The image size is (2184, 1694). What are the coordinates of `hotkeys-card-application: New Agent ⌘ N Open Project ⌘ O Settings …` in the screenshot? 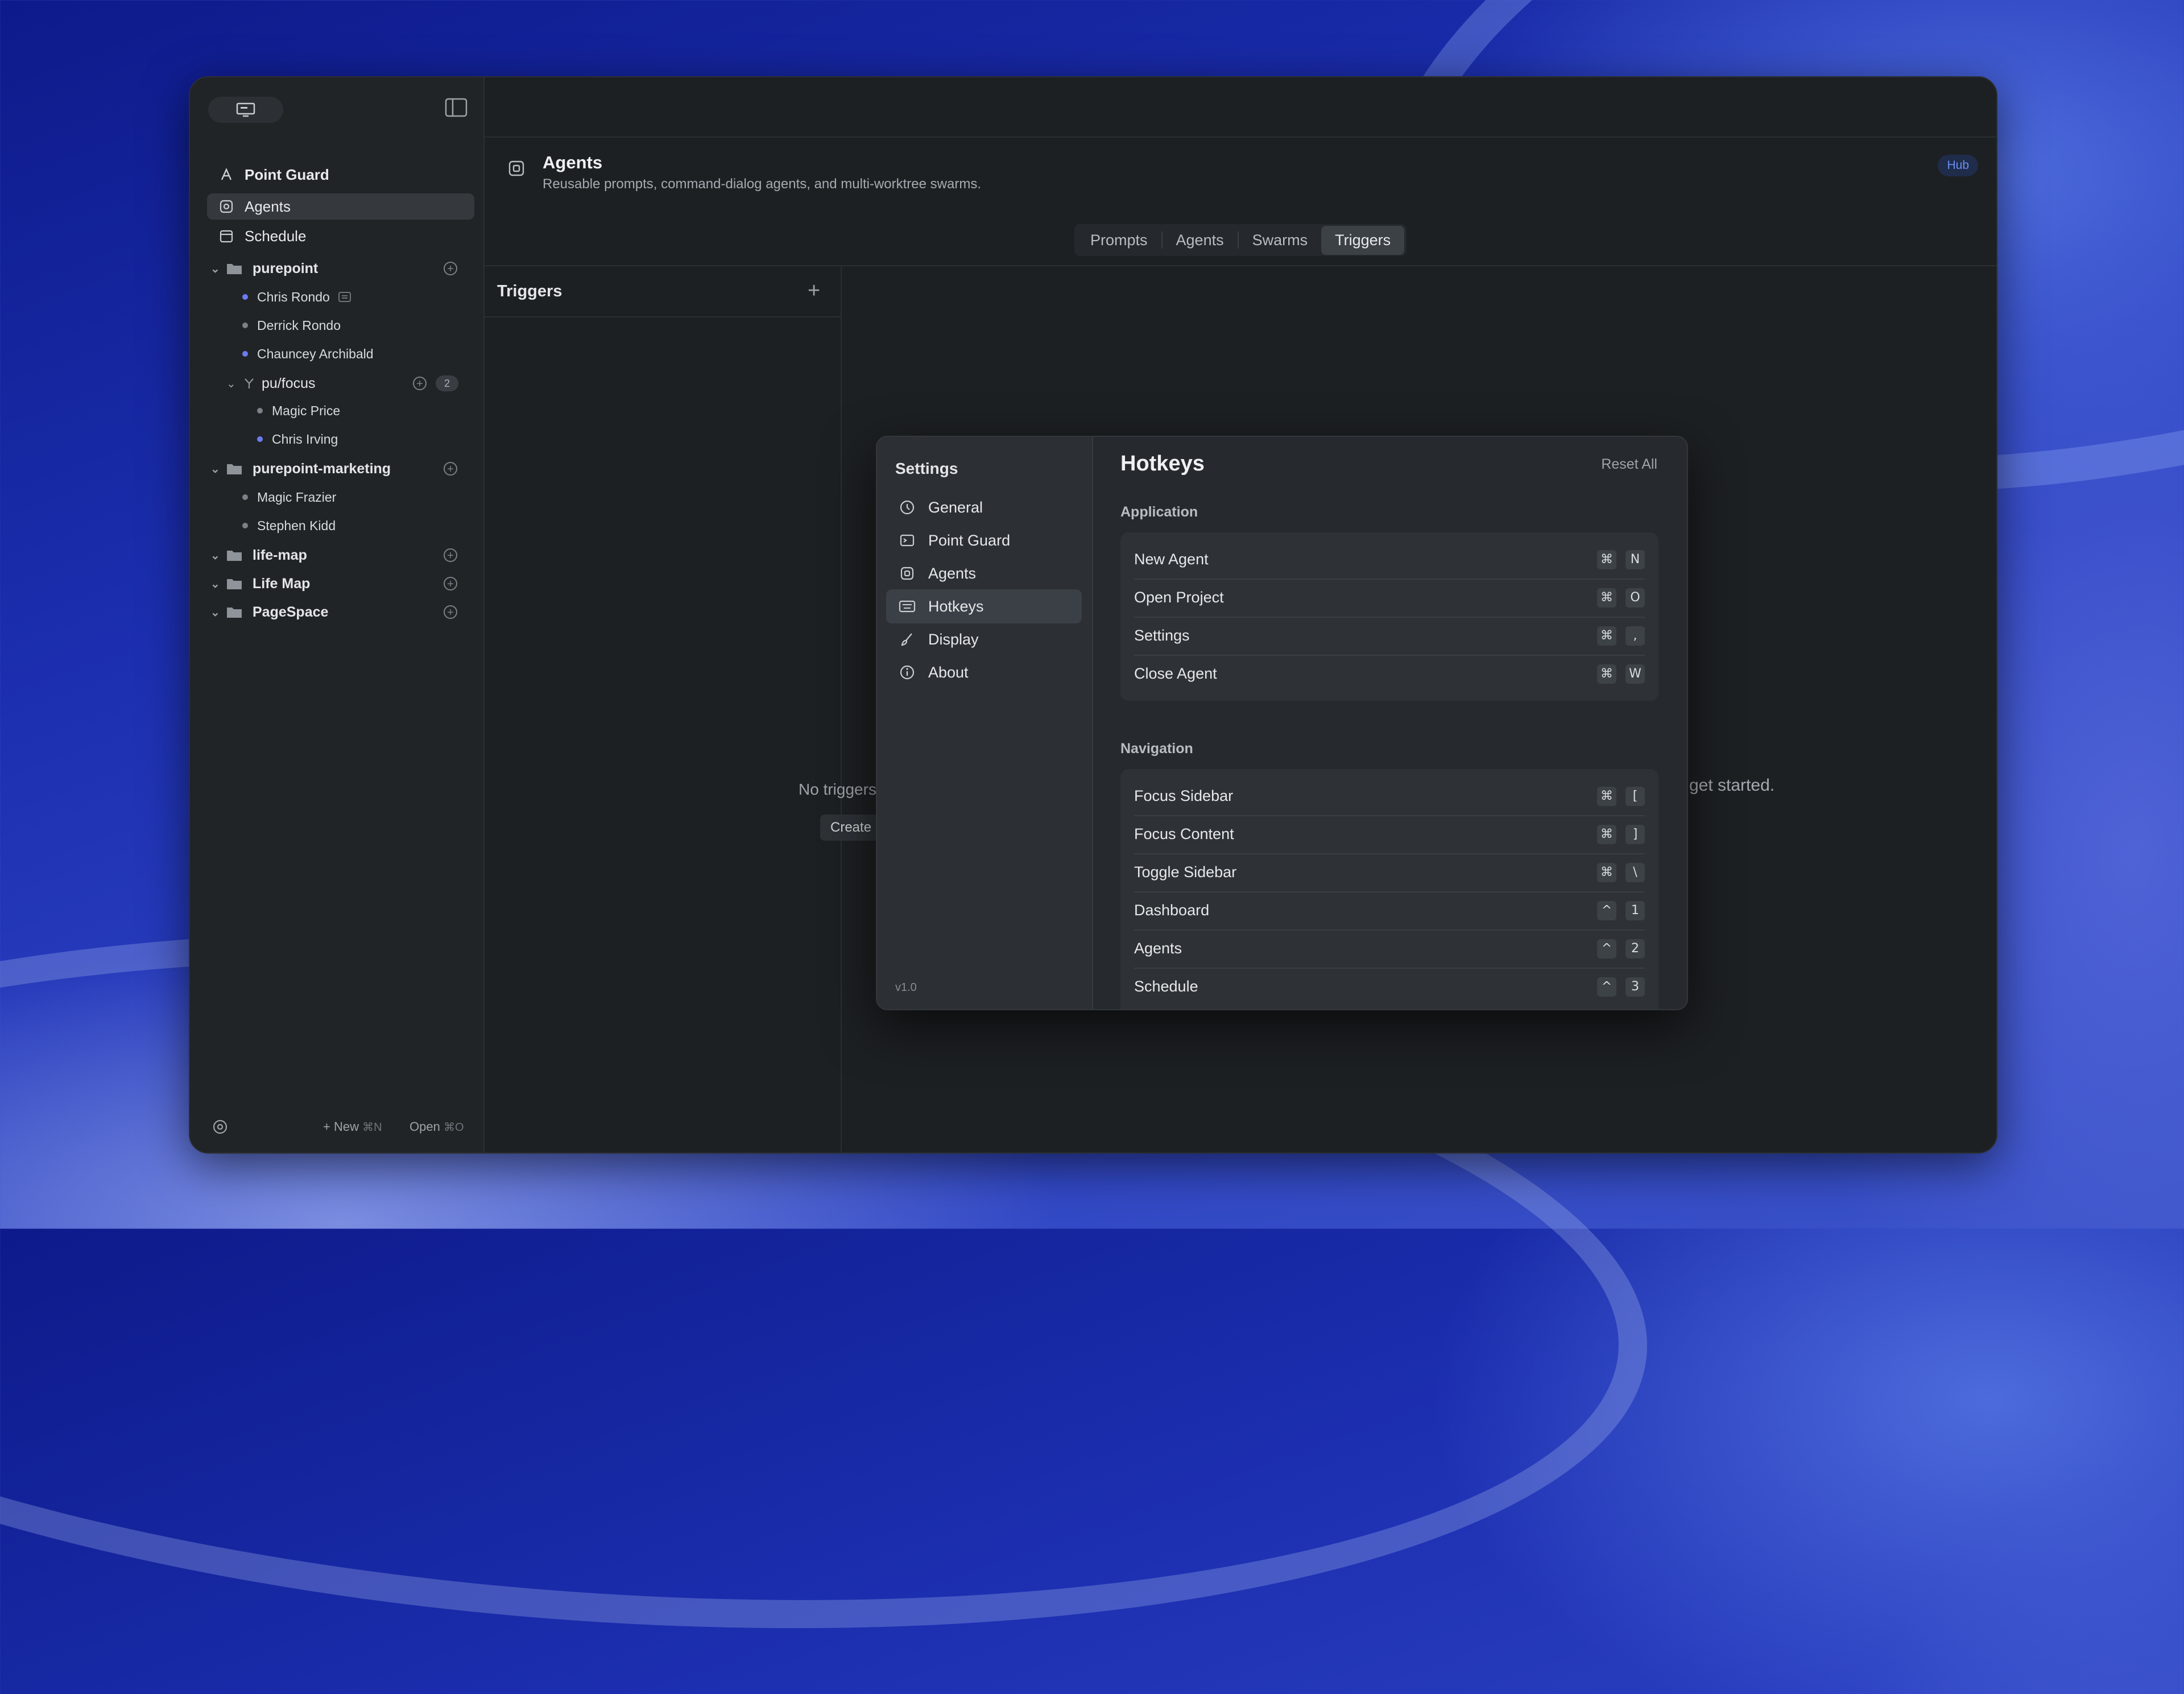 It's located at (1389, 616).